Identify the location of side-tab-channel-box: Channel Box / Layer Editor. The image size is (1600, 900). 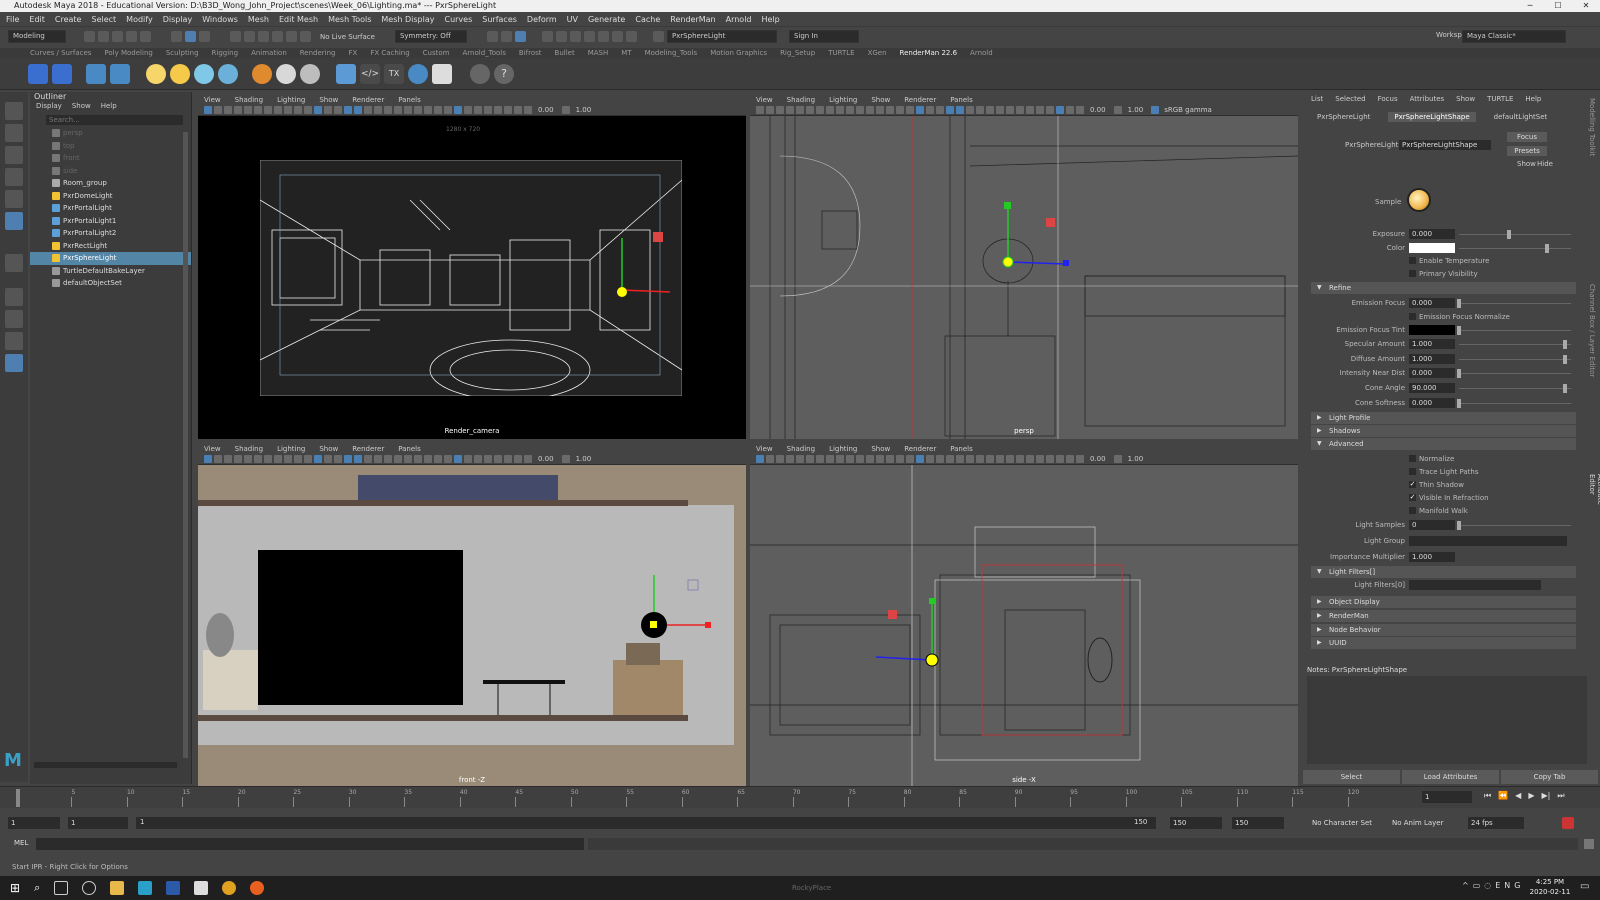
(1592, 330).